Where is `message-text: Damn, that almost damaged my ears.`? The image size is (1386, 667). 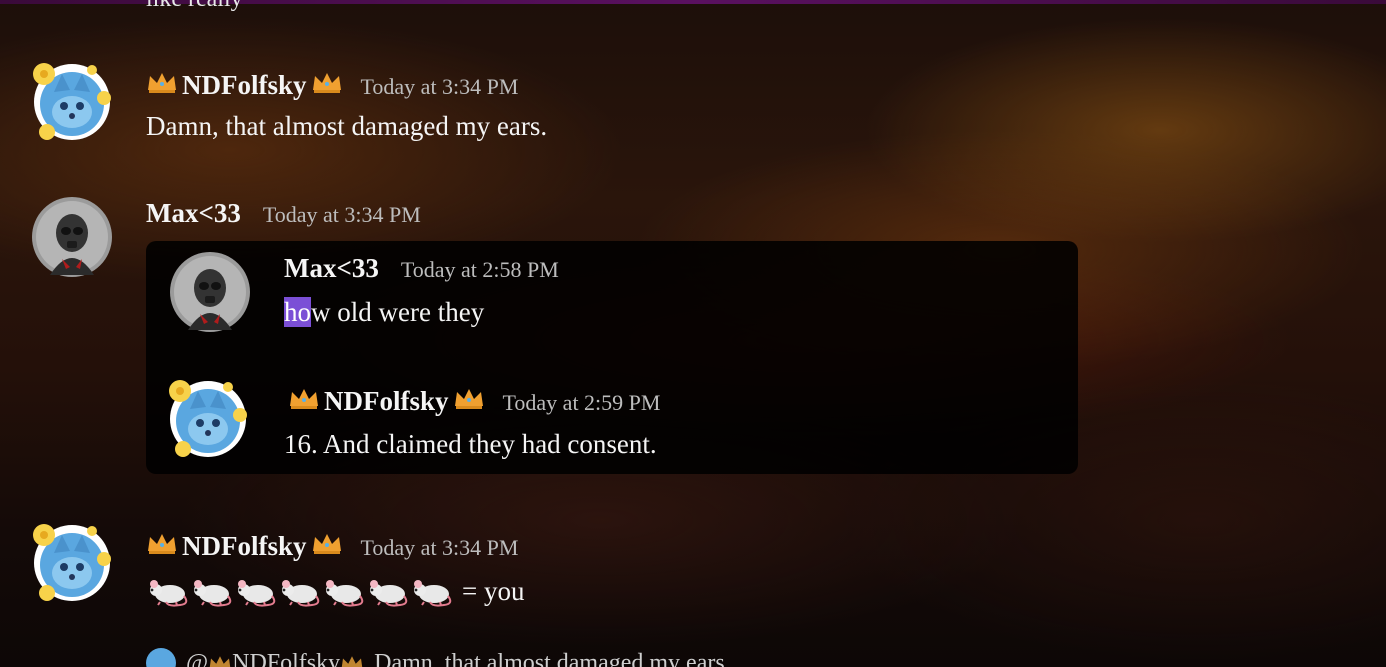
message-text: Damn, that almost damaged my ears. is located at coordinates (347, 126).